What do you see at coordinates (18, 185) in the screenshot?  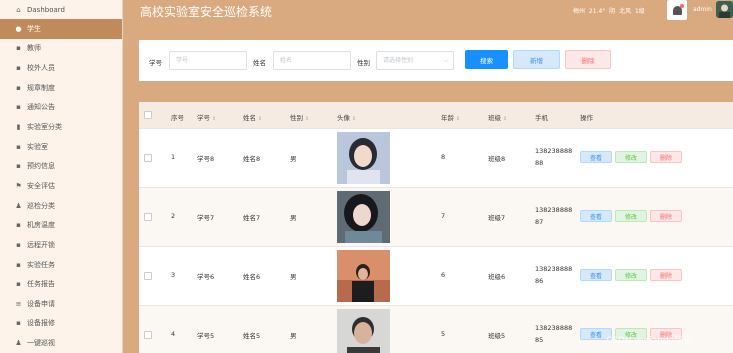 I see `flag-icon: ⚑` at bounding box center [18, 185].